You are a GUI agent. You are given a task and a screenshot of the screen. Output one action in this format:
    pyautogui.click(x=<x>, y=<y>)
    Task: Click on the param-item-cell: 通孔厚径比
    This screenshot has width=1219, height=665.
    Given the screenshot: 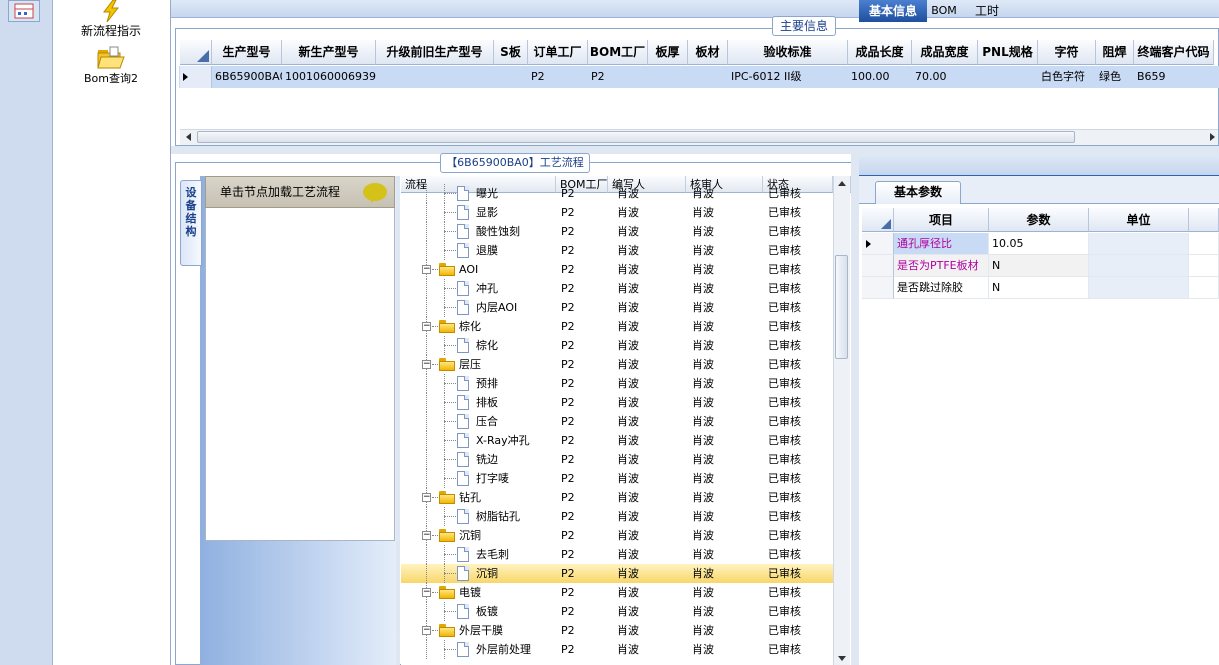 What is the action you would take?
    pyautogui.click(x=941, y=244)
    